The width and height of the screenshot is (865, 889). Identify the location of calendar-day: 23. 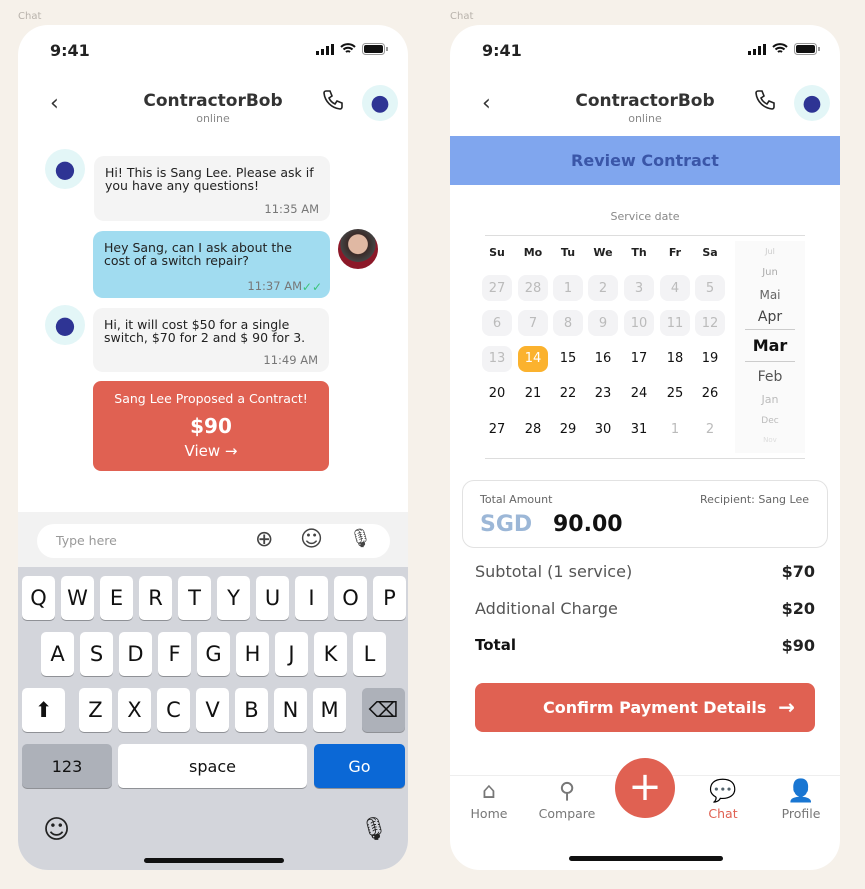
(603, 394).